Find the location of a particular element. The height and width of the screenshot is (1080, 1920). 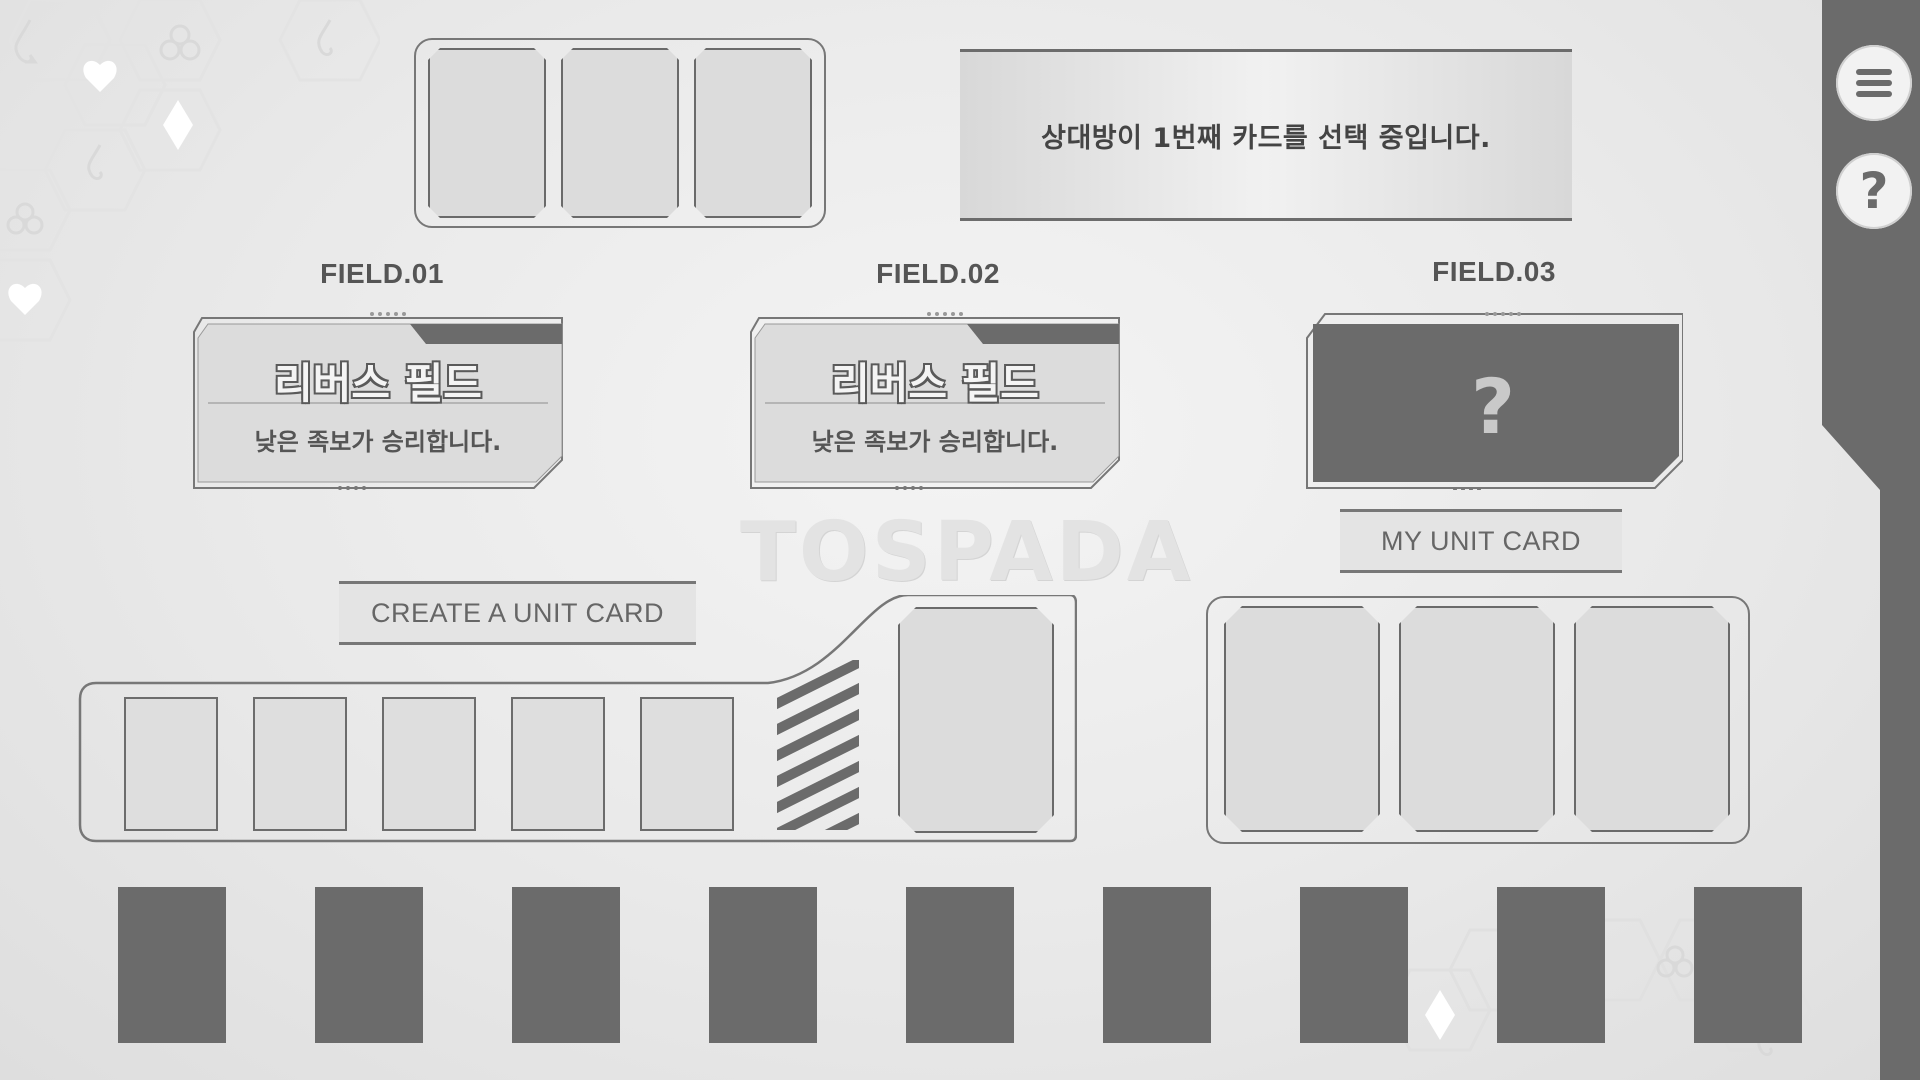

menu-button is located at coordinates (1874, 83).